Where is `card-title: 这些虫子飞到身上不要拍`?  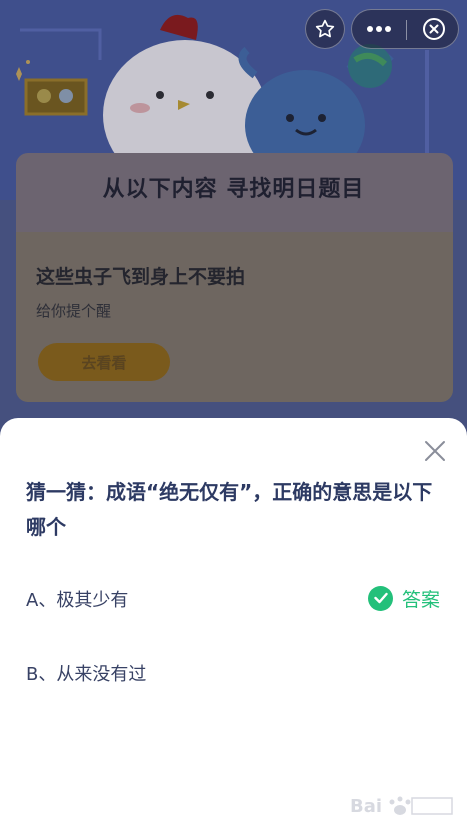
card-title: 这些虫子飞到身上不要拍 is located at coordinates (141, 277).